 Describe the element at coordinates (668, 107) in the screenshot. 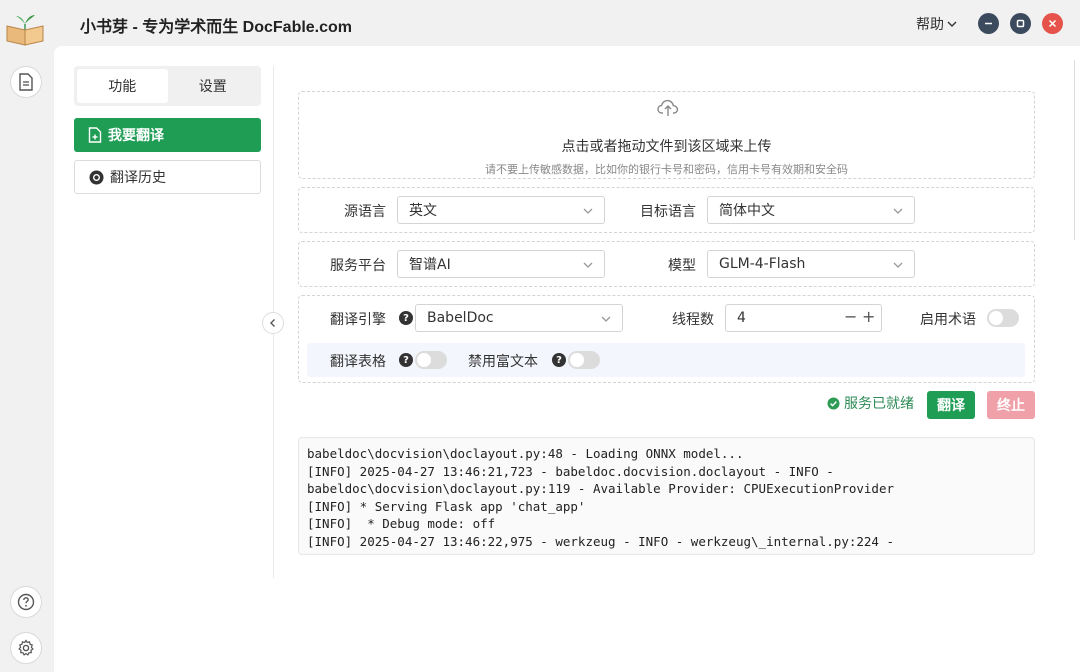

I see `cloud-upload-icon` at that location.